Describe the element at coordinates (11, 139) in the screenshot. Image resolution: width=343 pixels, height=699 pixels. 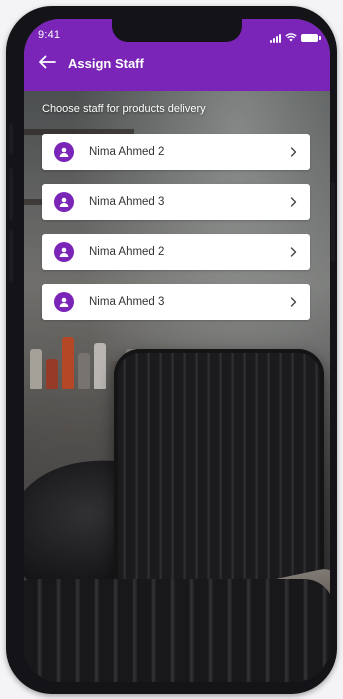
I see `mute-switch` at that location.